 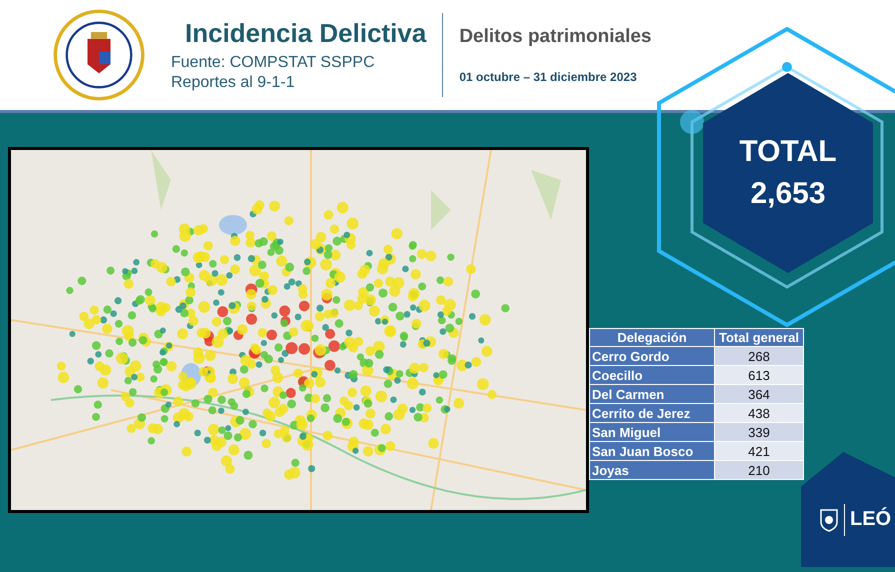 What do you see at coordinates (759, 394) in the screenshot?
I see `total-cell: 364` at bounding box center [759, 394].